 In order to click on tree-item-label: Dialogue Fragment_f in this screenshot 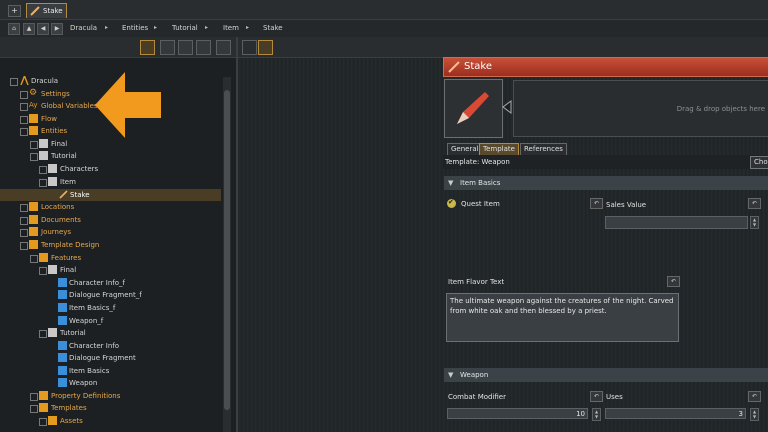, I will do `click(105, 295)`.